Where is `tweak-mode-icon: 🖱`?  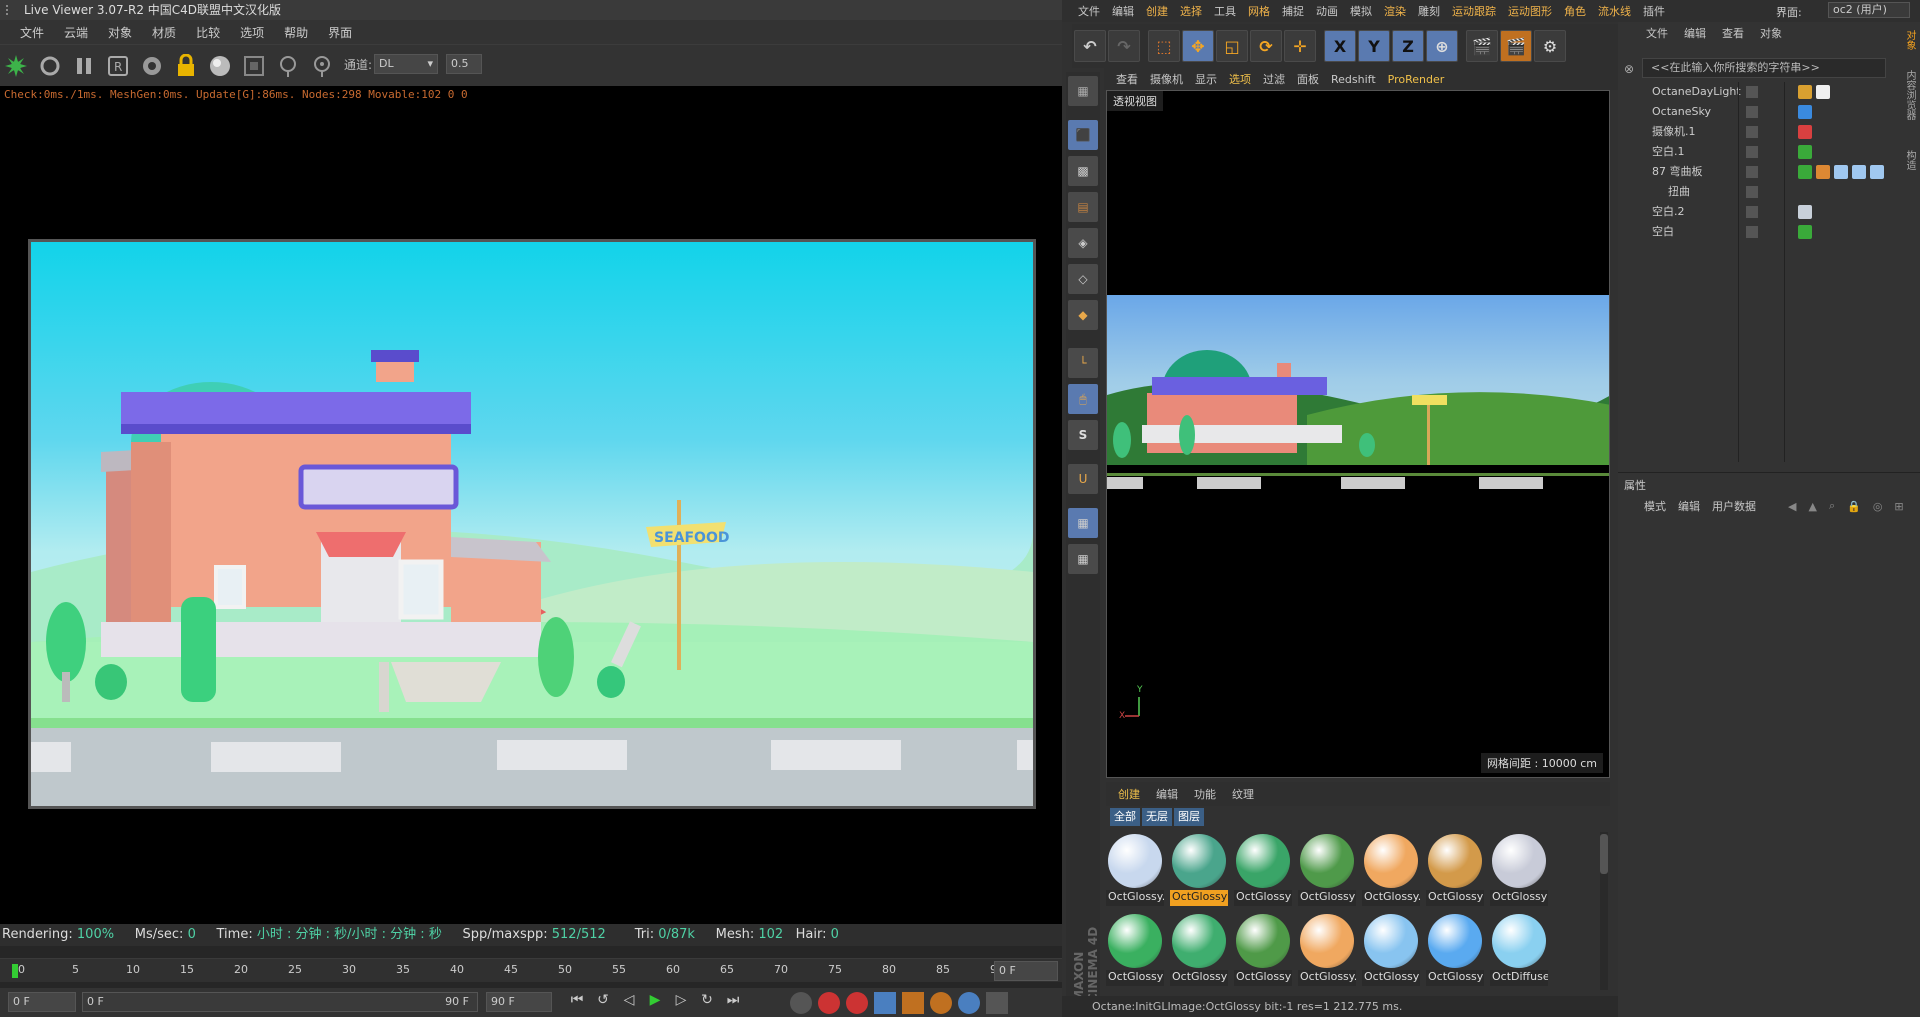
tweak-mode-icon: 🖱 is located at coordinates (1083, 399).